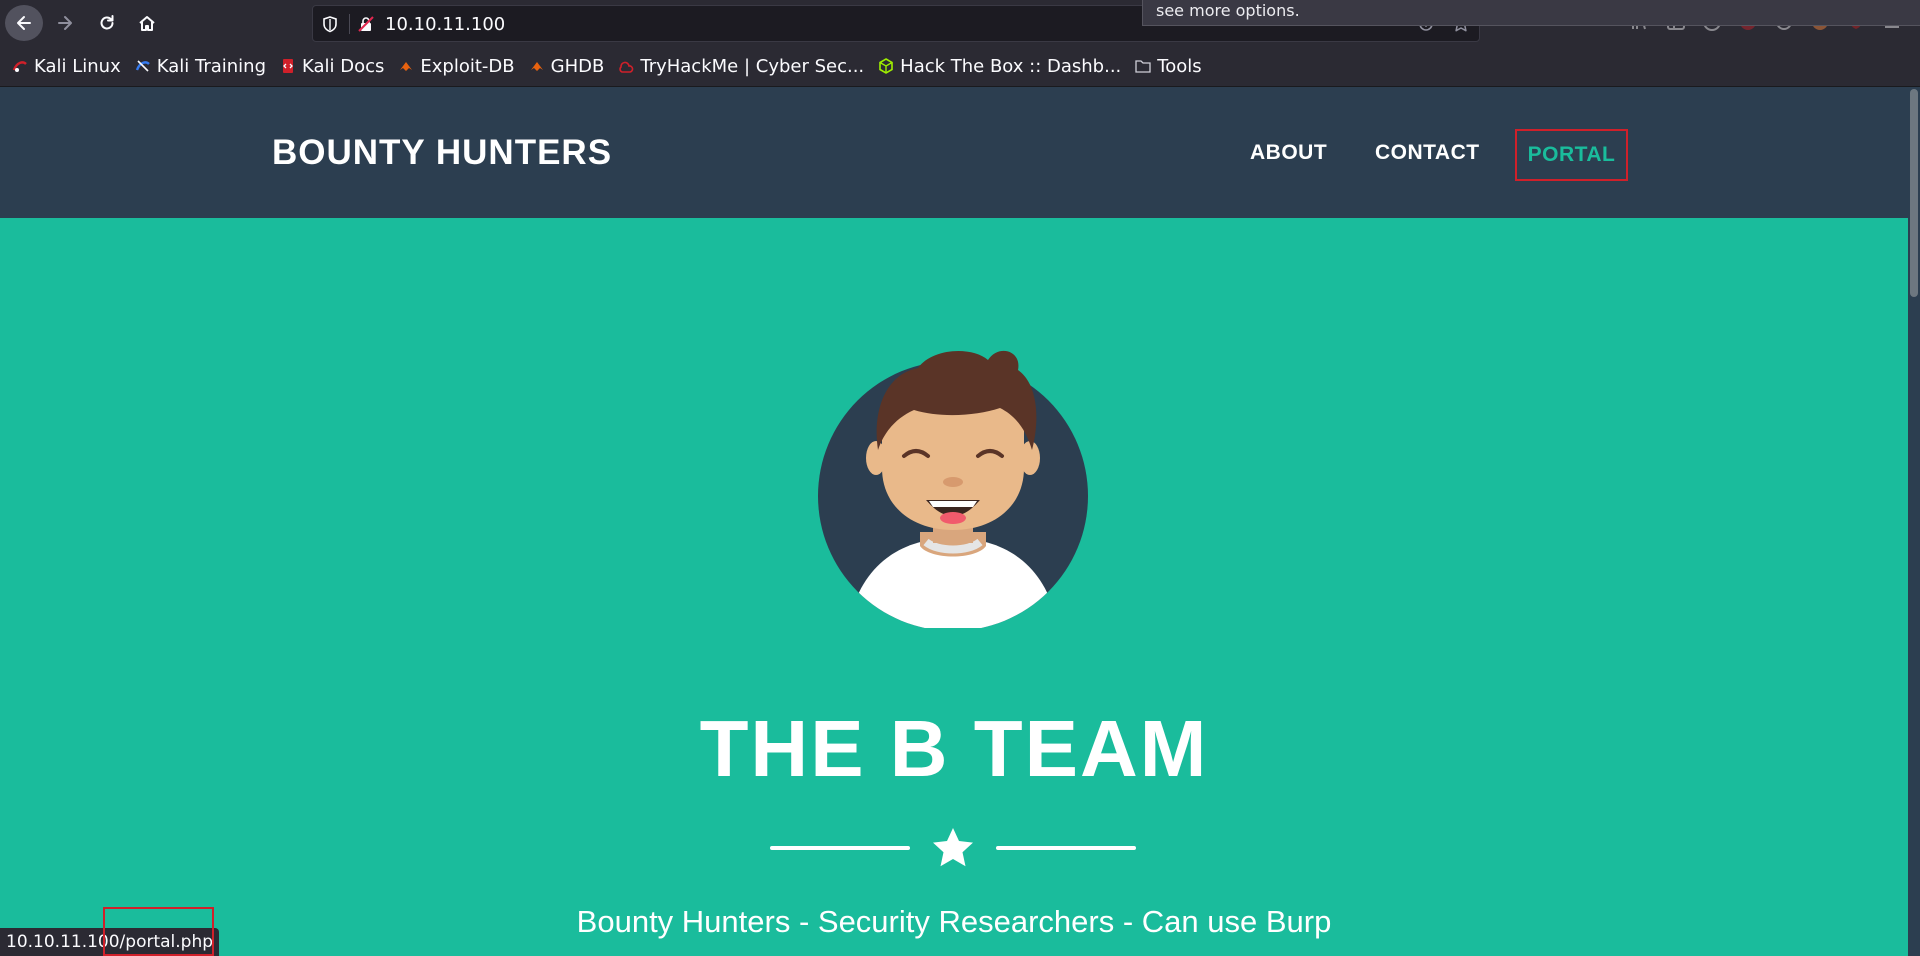 The height and width of the screenshot is (956, 1920). I want to click on bookmark-kali-docs: Kali Docs, so click(332, 66).